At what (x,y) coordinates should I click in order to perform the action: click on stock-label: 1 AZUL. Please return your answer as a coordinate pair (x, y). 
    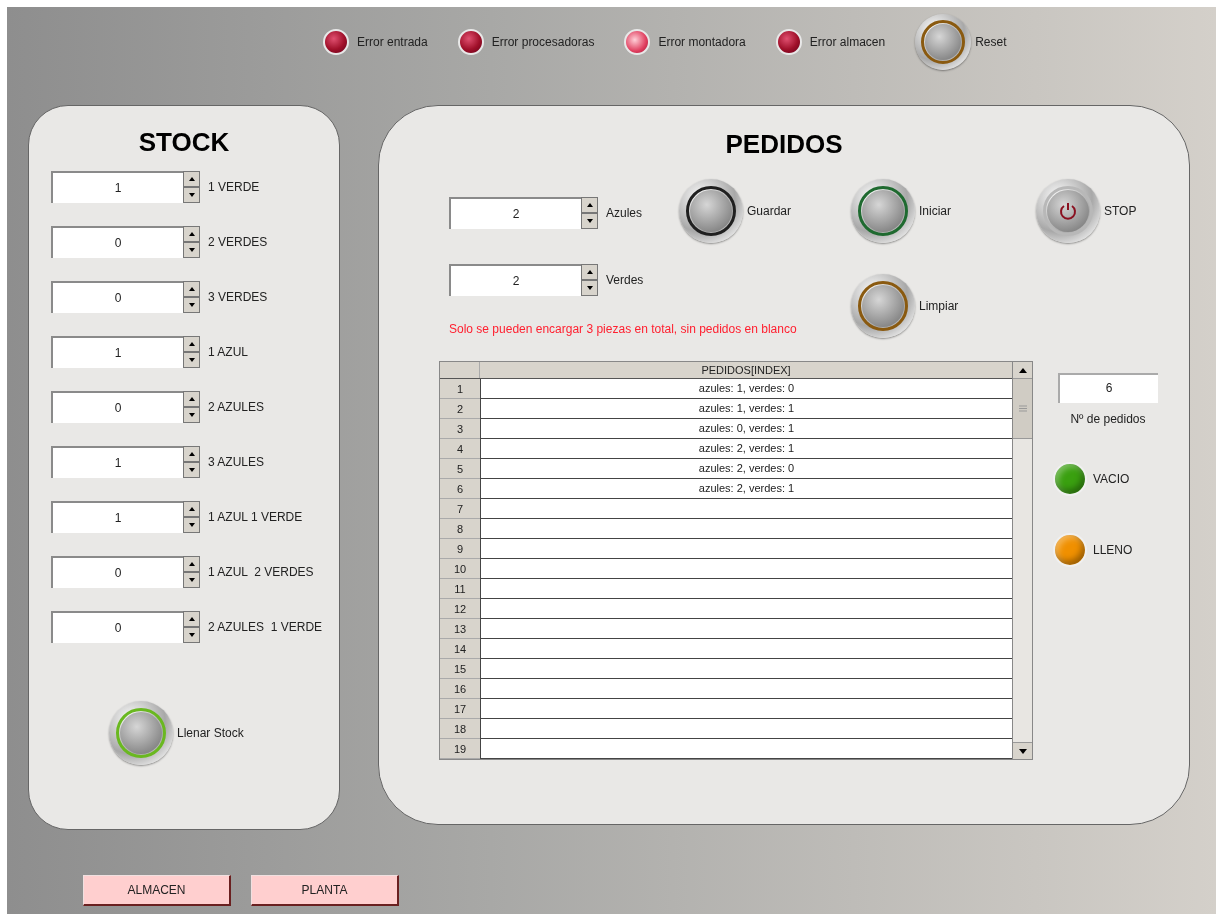
    Looking at the image, I should click on (228, 352).